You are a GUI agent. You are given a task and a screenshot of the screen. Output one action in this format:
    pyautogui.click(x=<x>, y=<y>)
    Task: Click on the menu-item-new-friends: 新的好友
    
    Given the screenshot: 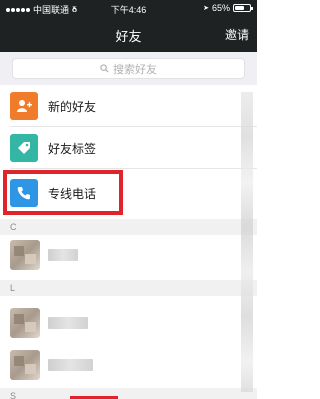 What is the action you would take?
    pyautogui.click(x=128, y=106)
    